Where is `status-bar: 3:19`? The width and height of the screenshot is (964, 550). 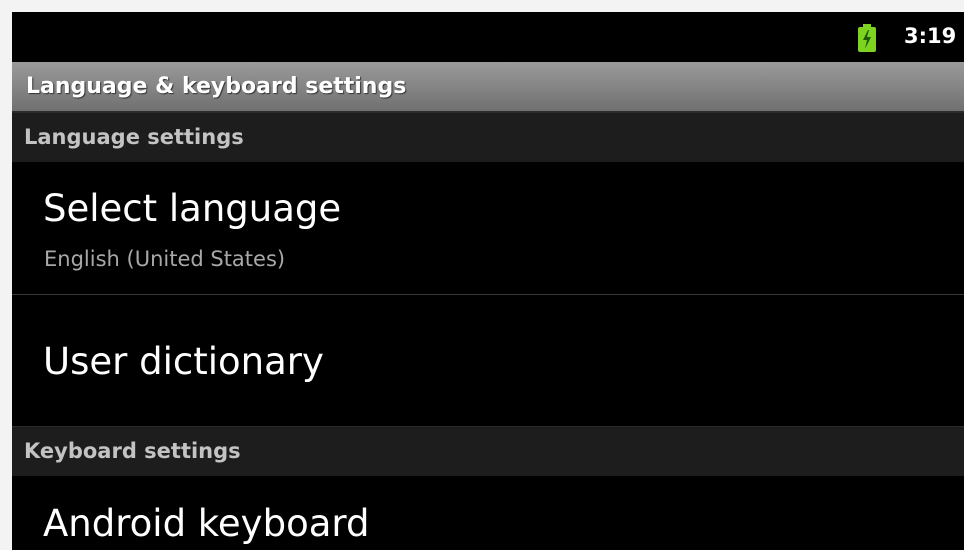
status-bar: 3:19 is located at coordinates (488, 37).